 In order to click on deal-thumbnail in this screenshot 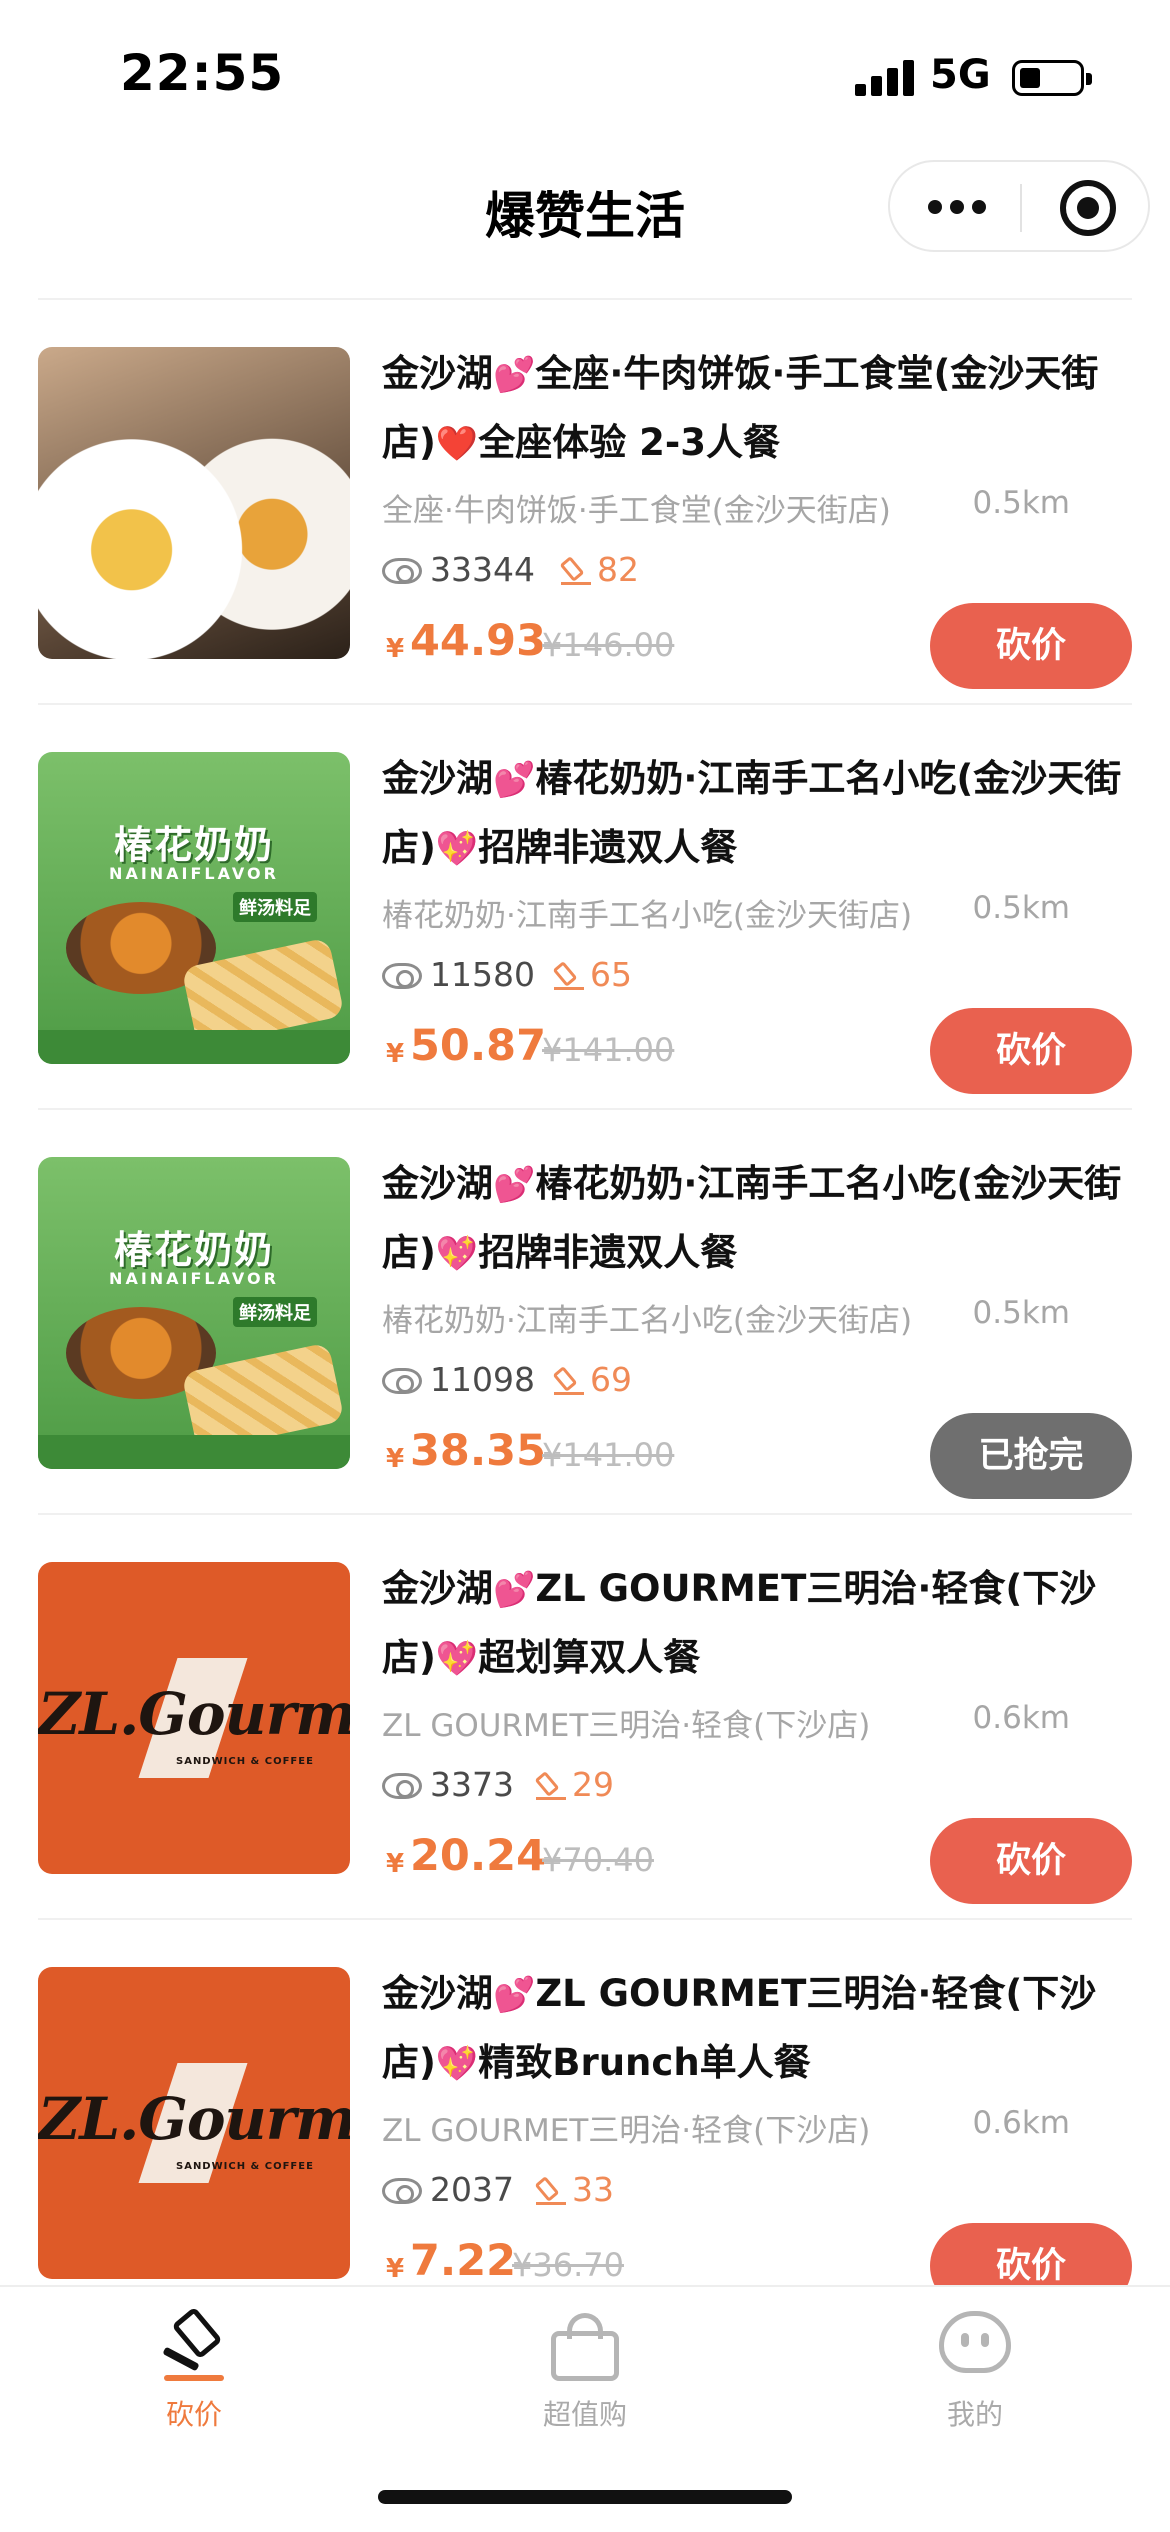, I will do `click(194, 503)`.